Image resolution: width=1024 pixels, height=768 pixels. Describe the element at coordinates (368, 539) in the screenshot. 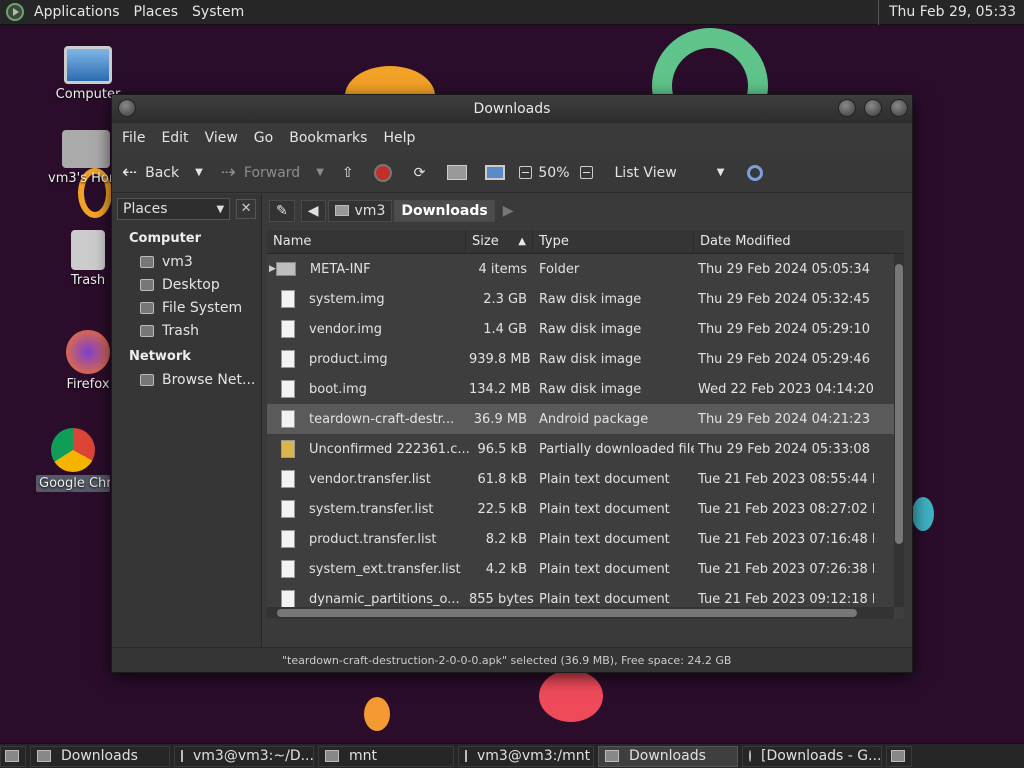

I see `file-name-cell: product.transfer.list` at that location.